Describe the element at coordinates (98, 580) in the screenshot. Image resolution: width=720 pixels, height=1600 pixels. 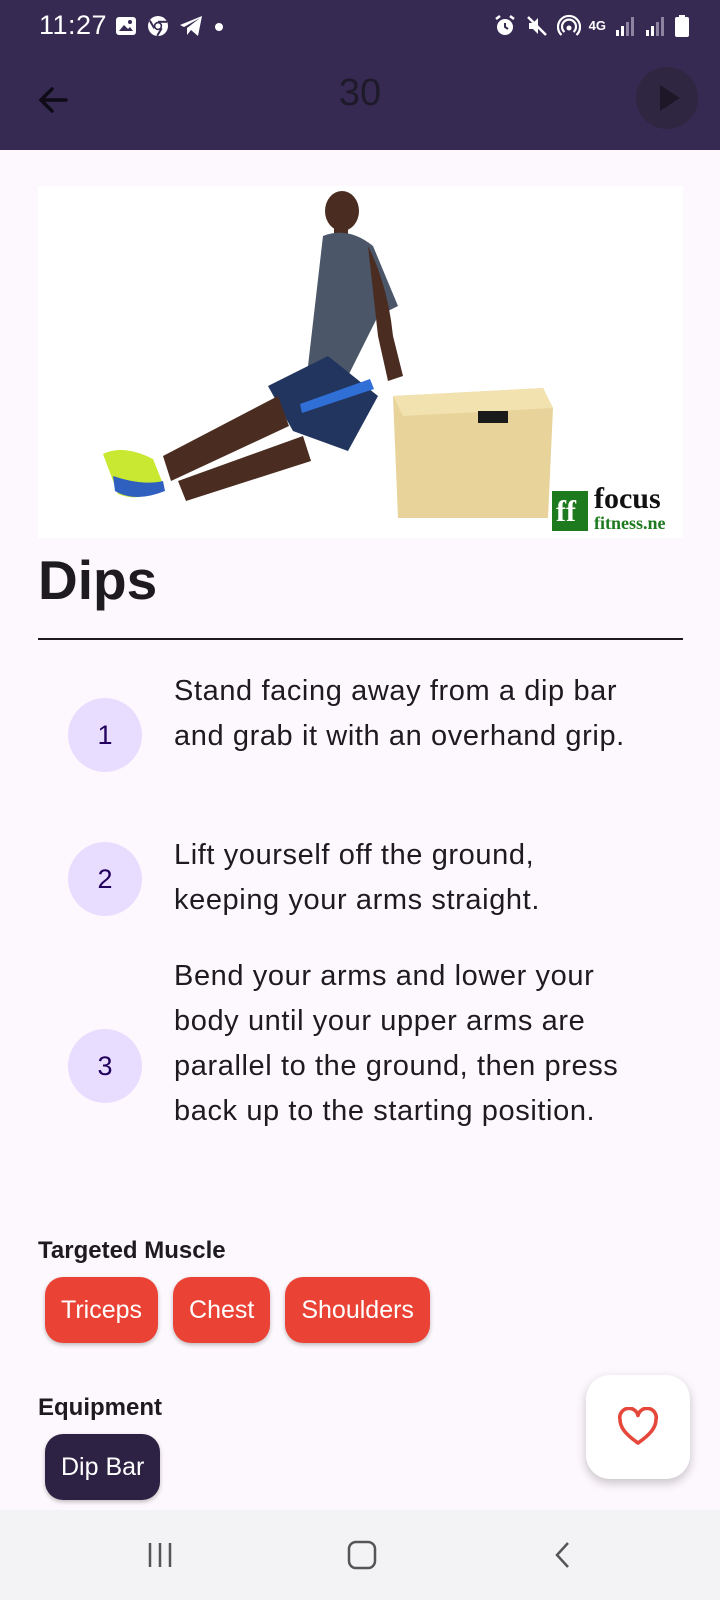
I see `exercise-title: Dips` at that location.